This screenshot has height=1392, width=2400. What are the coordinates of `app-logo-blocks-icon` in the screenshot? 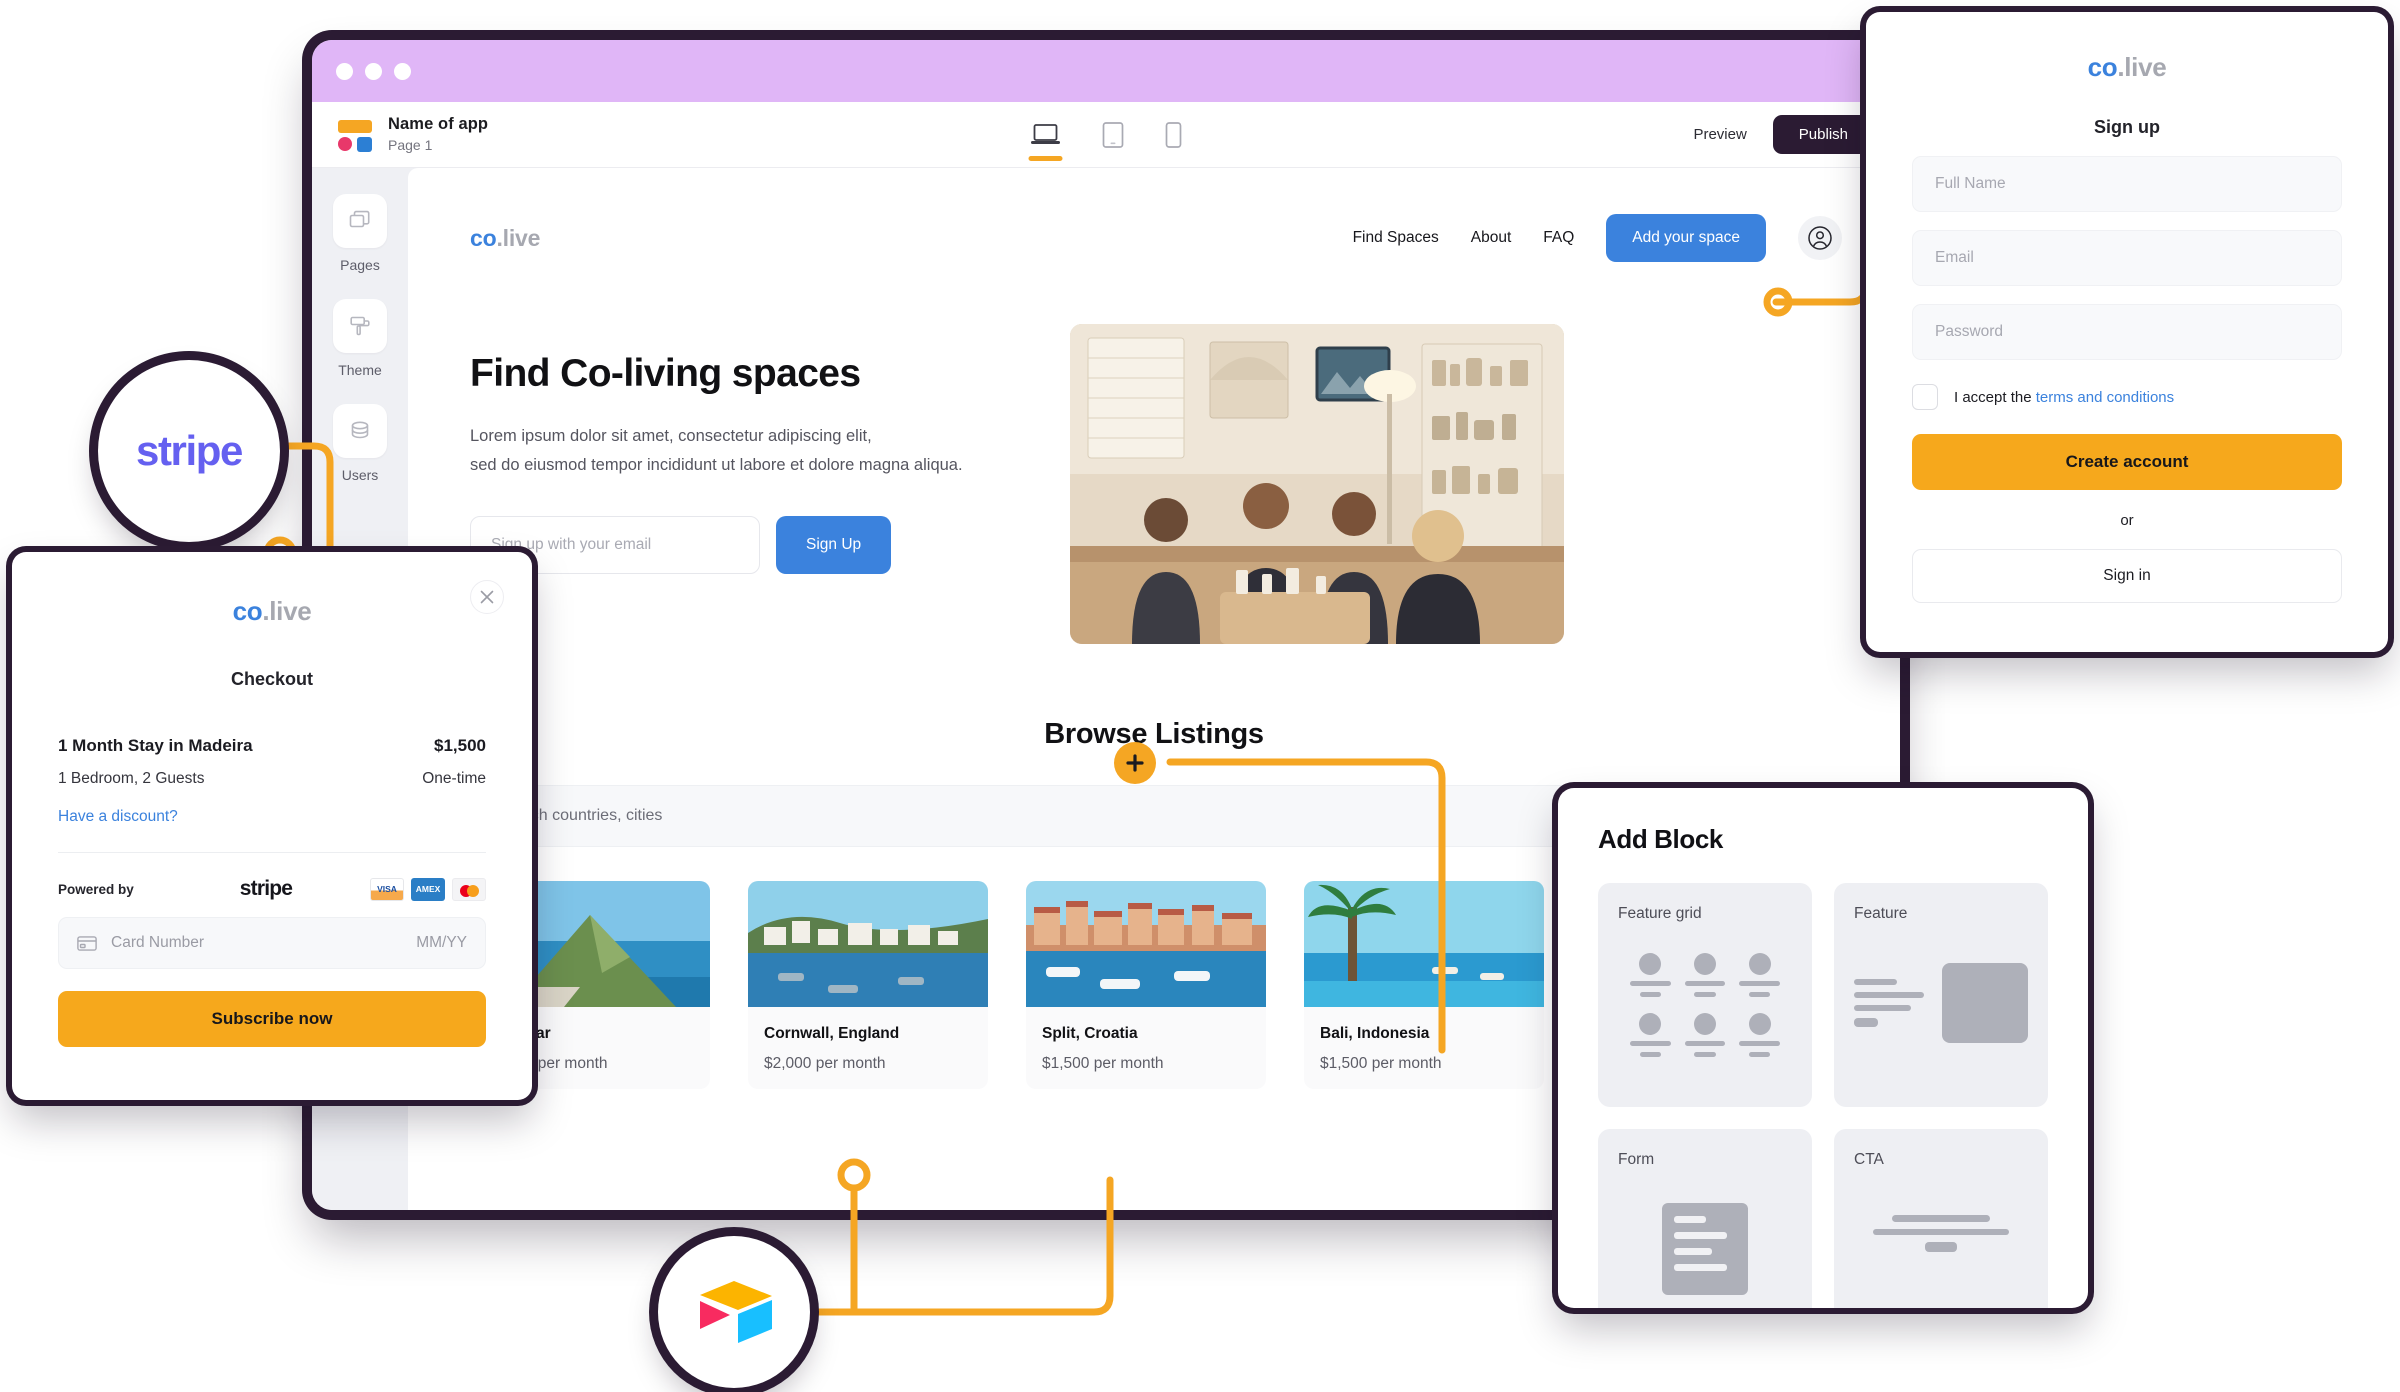 It's located at (355, 135).